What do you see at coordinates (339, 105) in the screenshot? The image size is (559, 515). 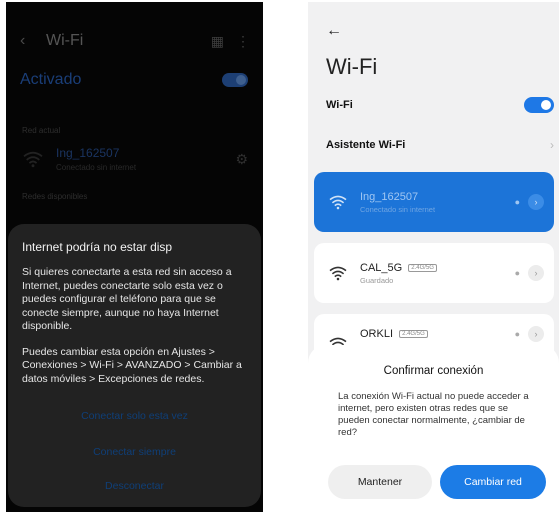 I see `wifi-label: Wi-Fi` at bounding box center [339, 105].